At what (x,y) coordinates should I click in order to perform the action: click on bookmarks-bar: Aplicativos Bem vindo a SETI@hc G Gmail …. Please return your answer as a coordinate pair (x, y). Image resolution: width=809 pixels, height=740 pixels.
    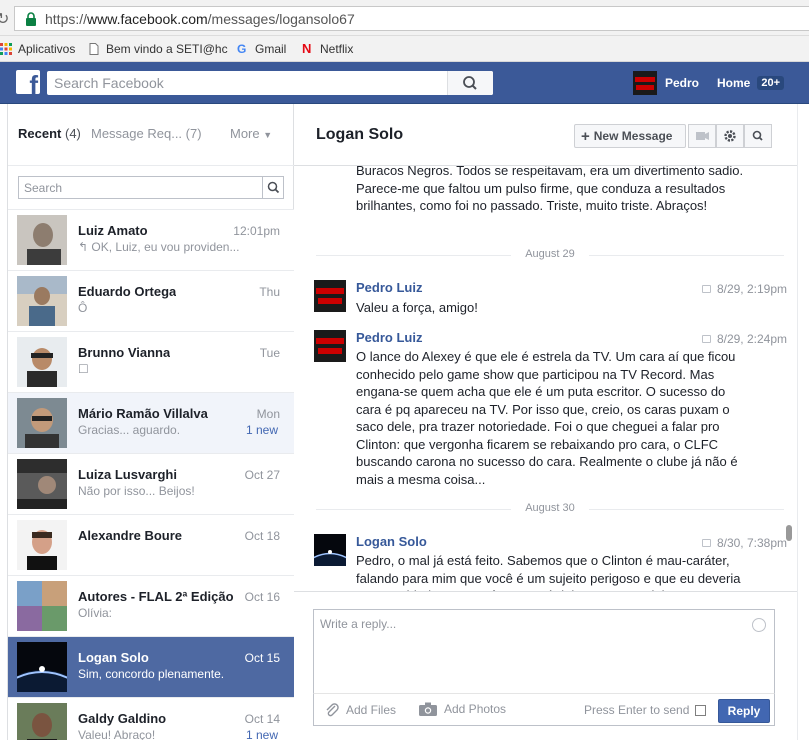
    Looking at the image, I should click on (404, 49).